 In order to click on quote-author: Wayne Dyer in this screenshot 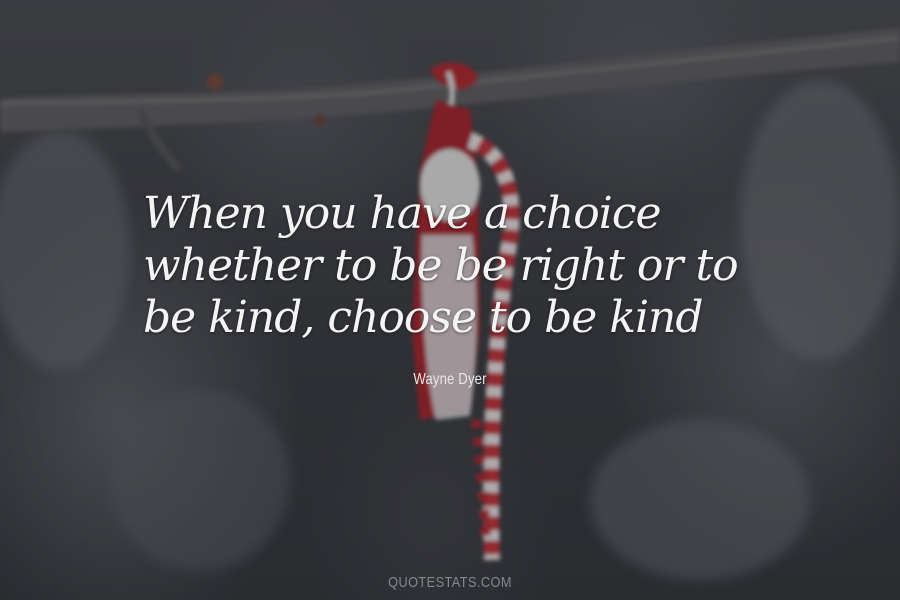, I will do `click(450, 379)`.